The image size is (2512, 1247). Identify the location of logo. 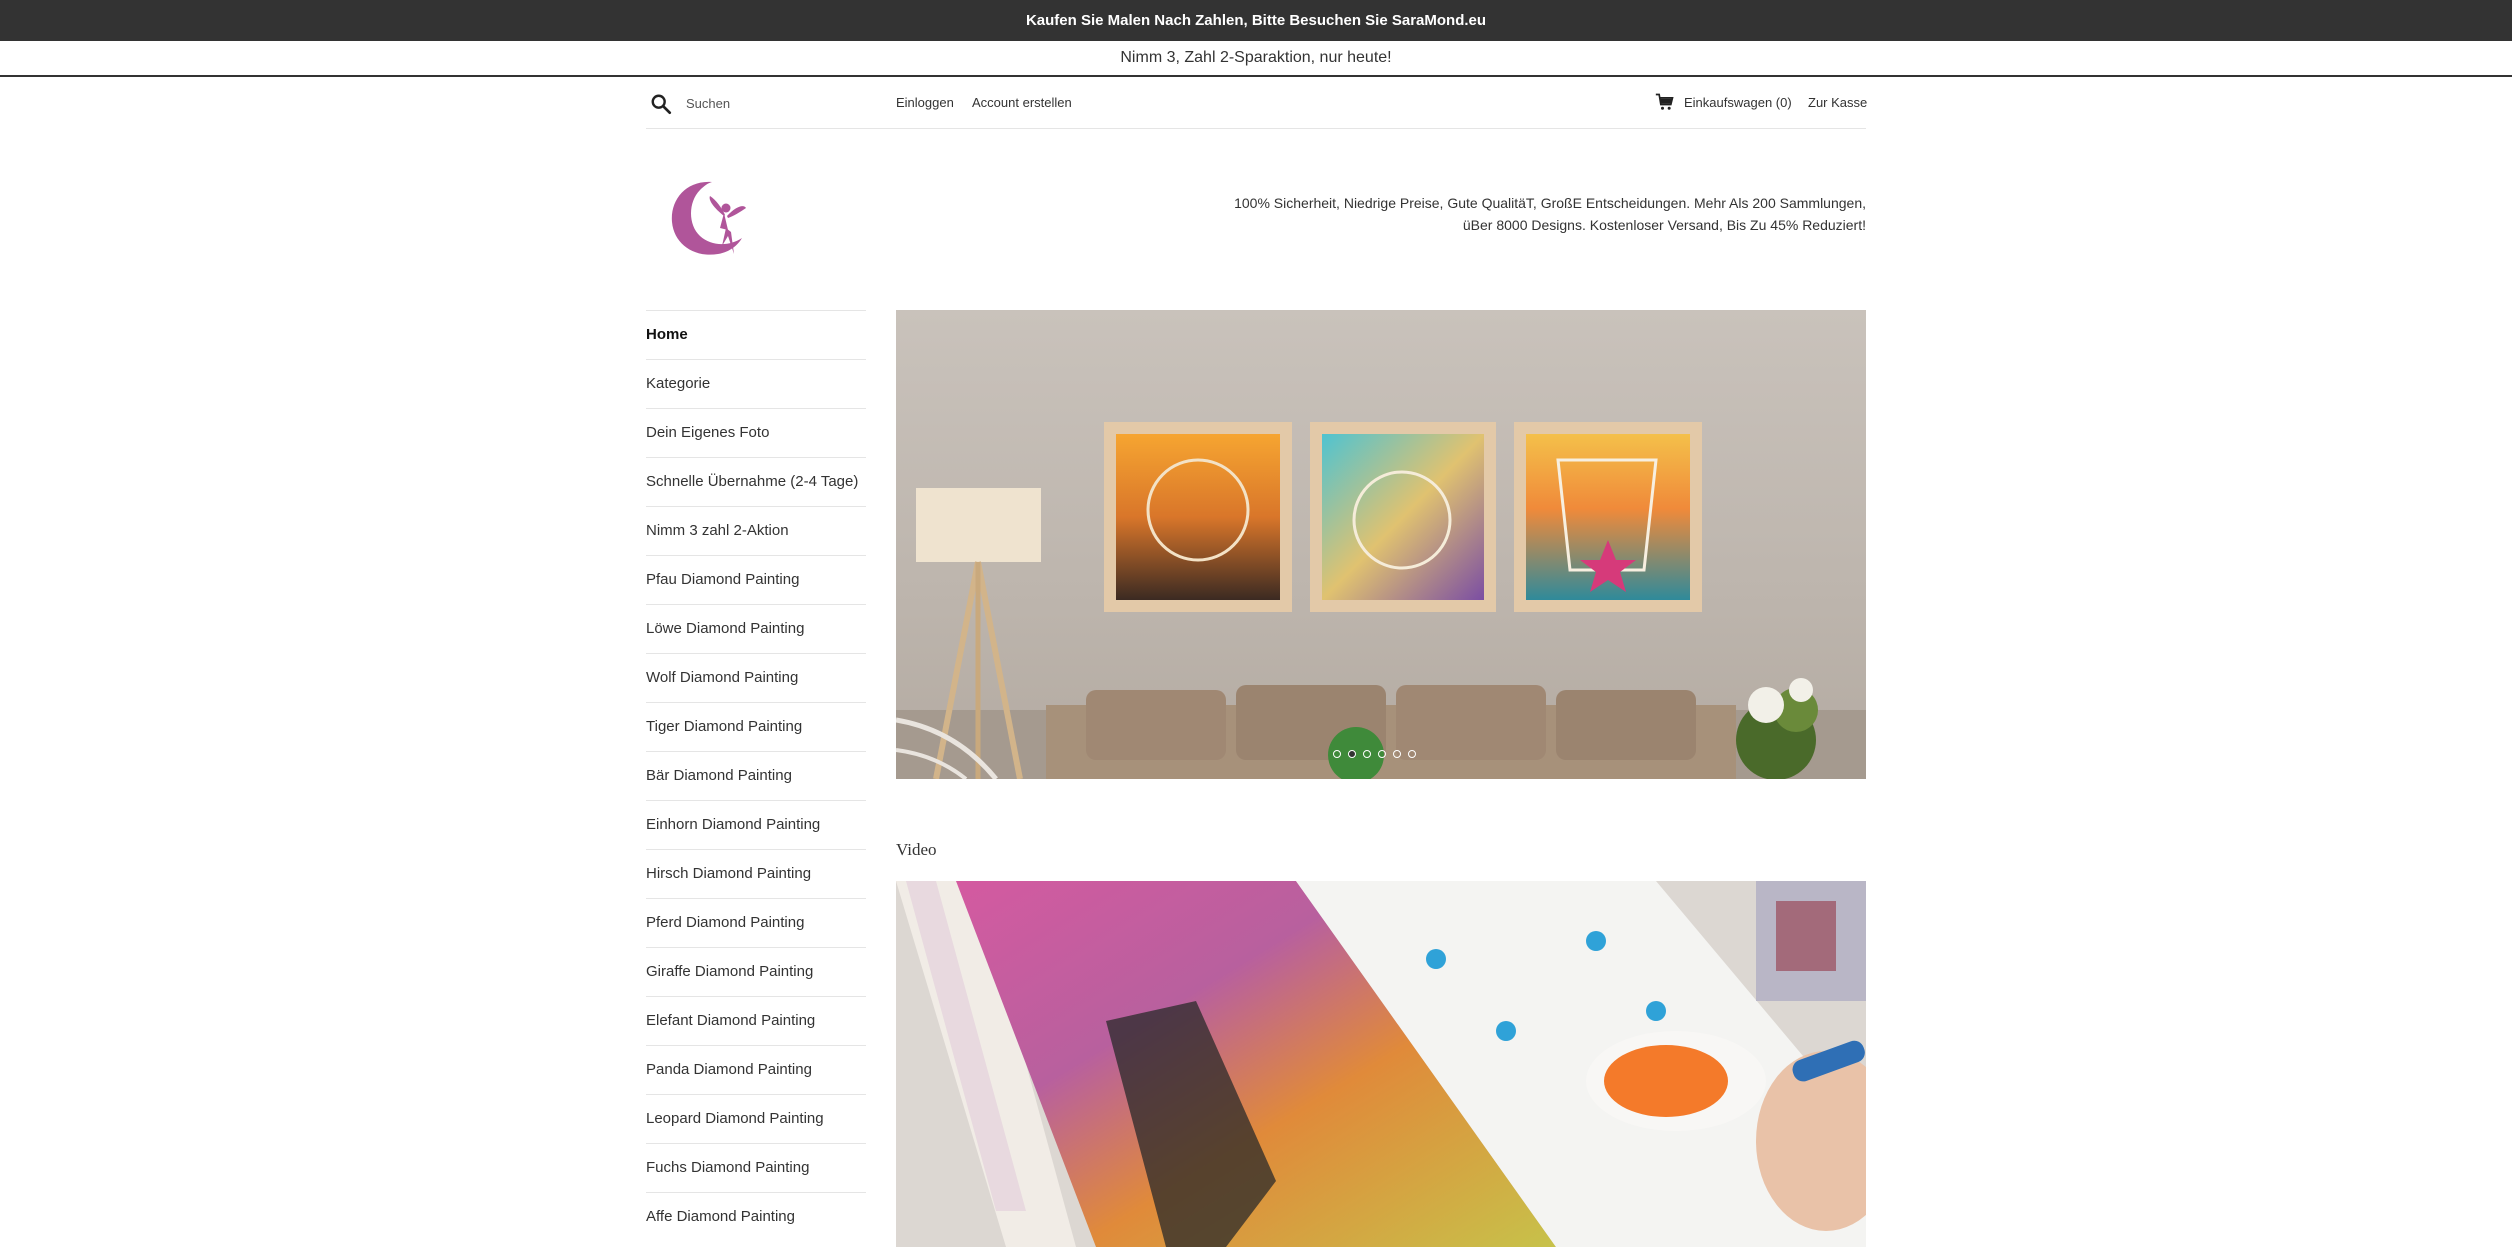
(708, 220).